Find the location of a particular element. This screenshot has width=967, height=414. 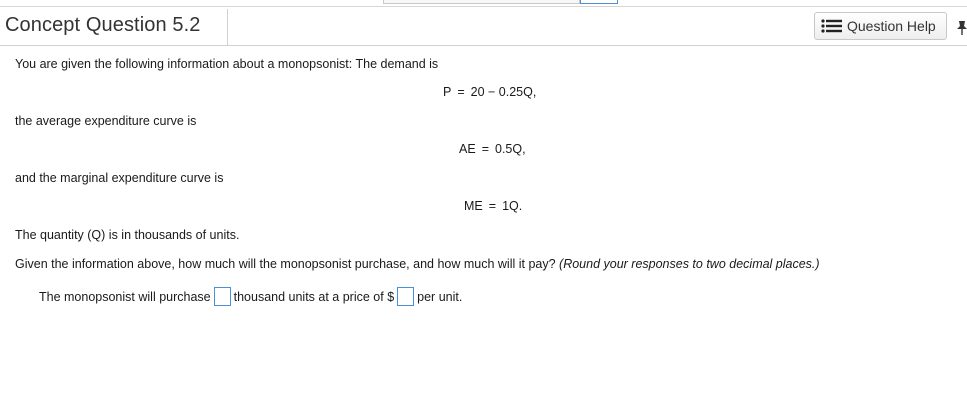

answer-suffix: per unit. is located at coordinates (440, 296).